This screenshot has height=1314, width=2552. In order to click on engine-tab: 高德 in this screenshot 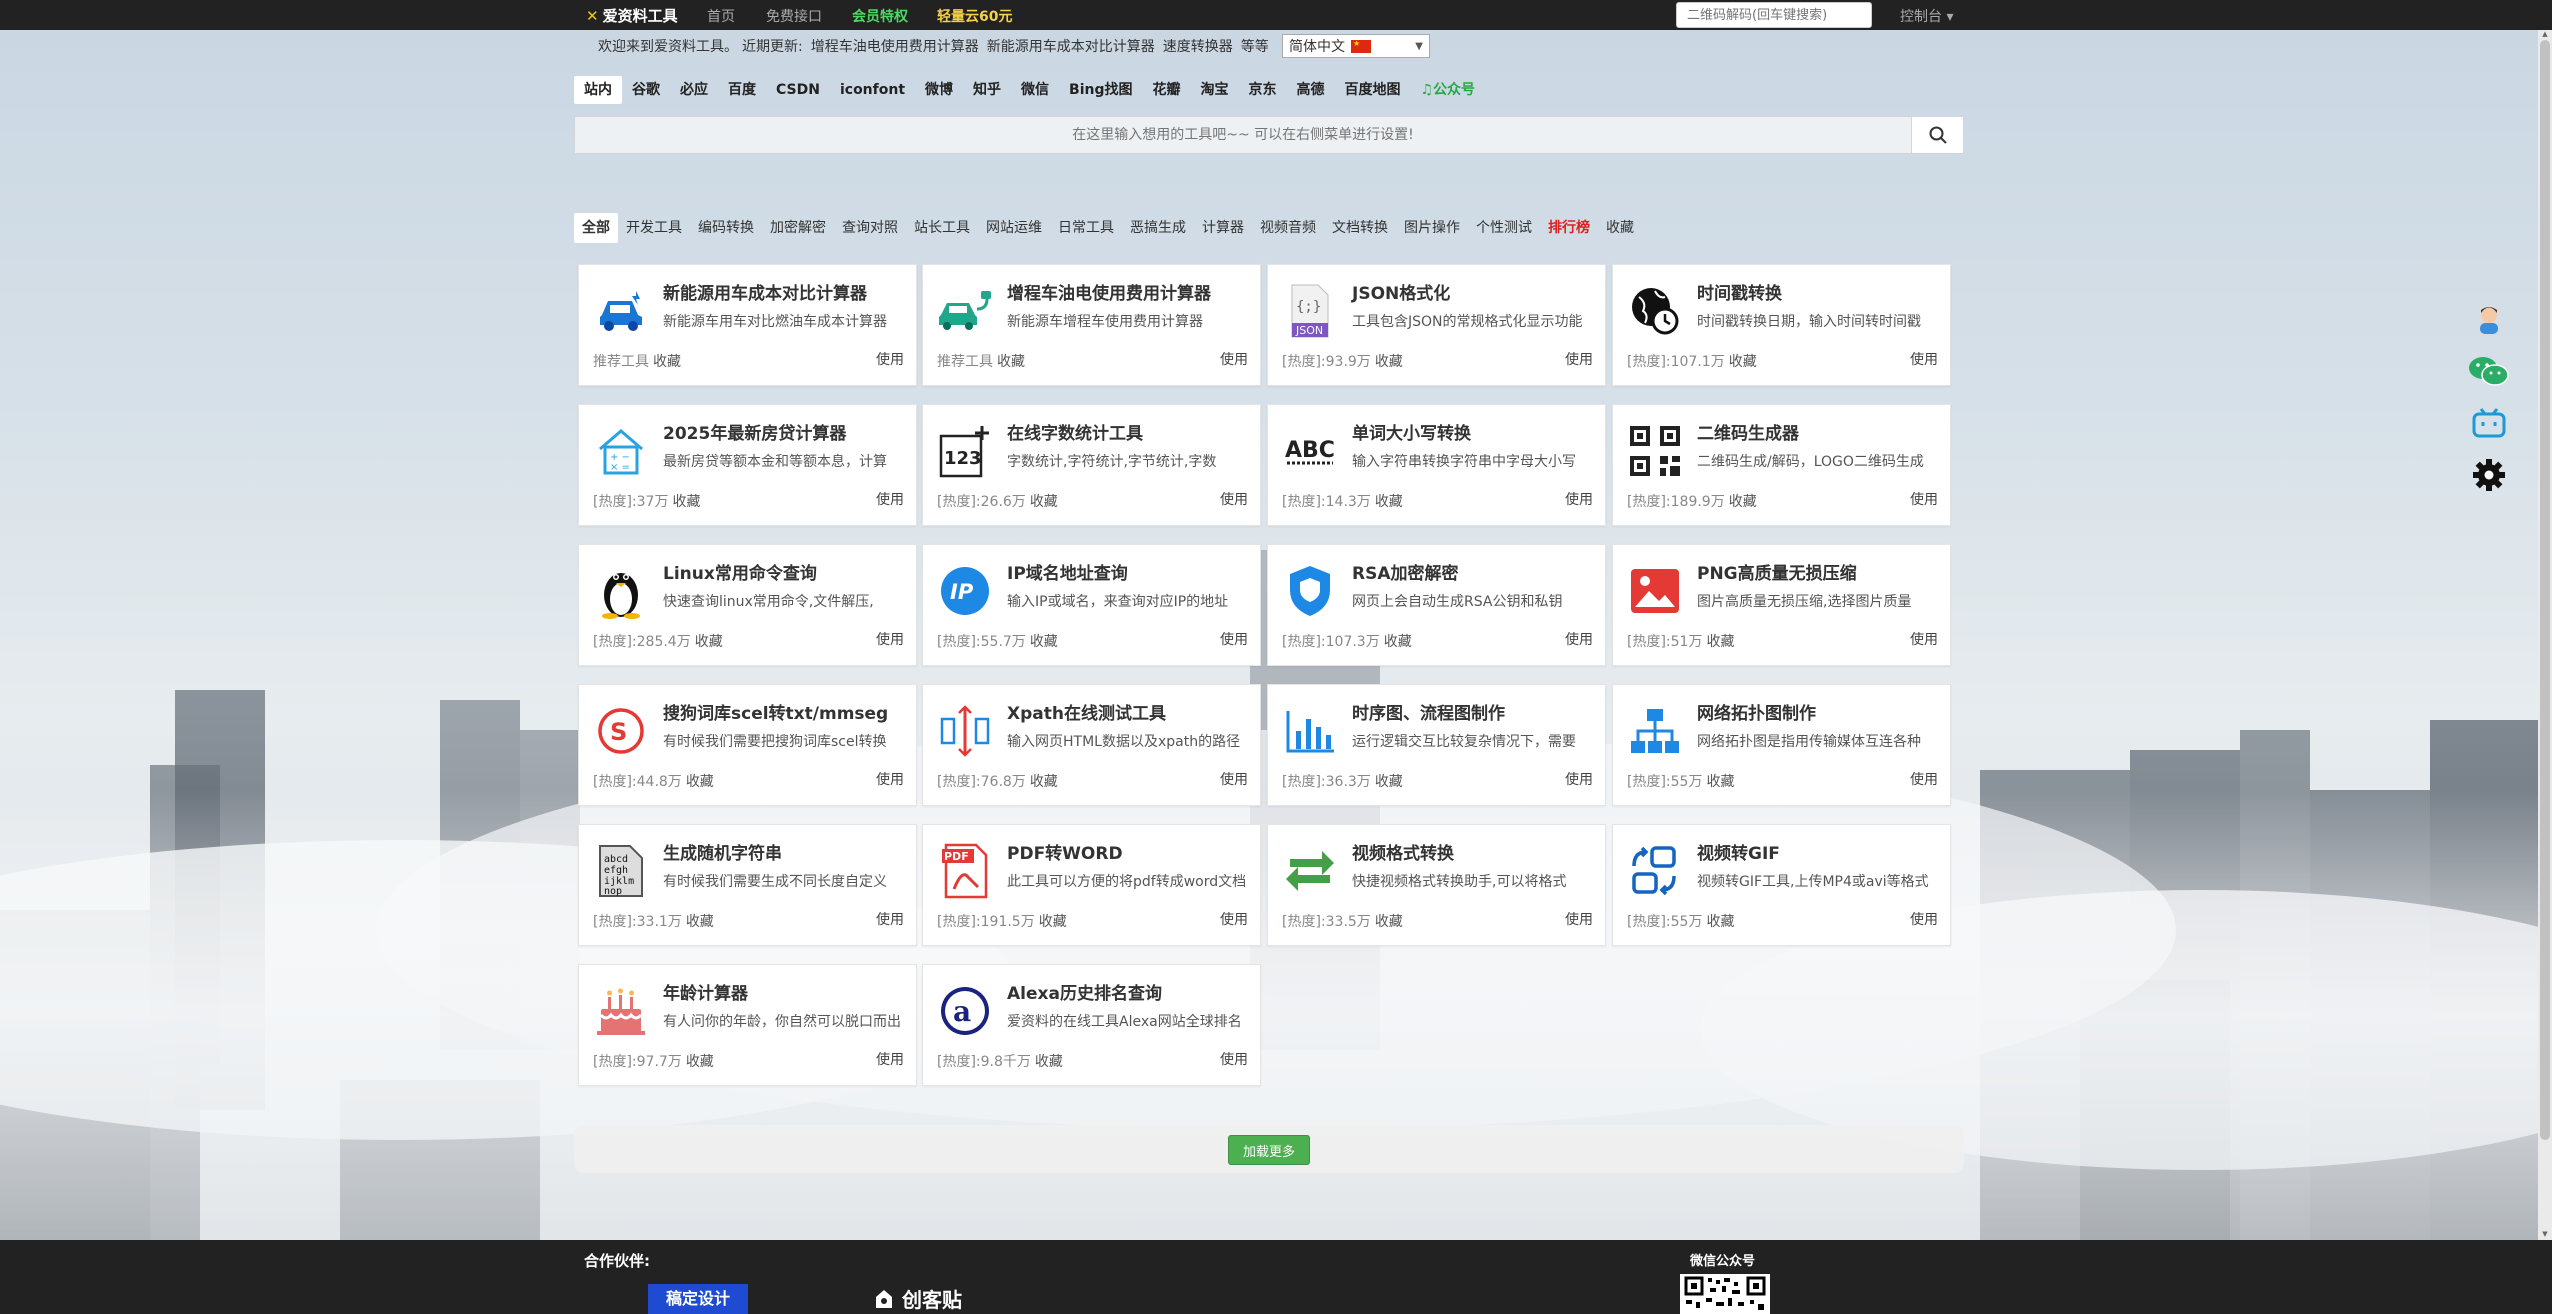, I will do `click(1311, 90)`.